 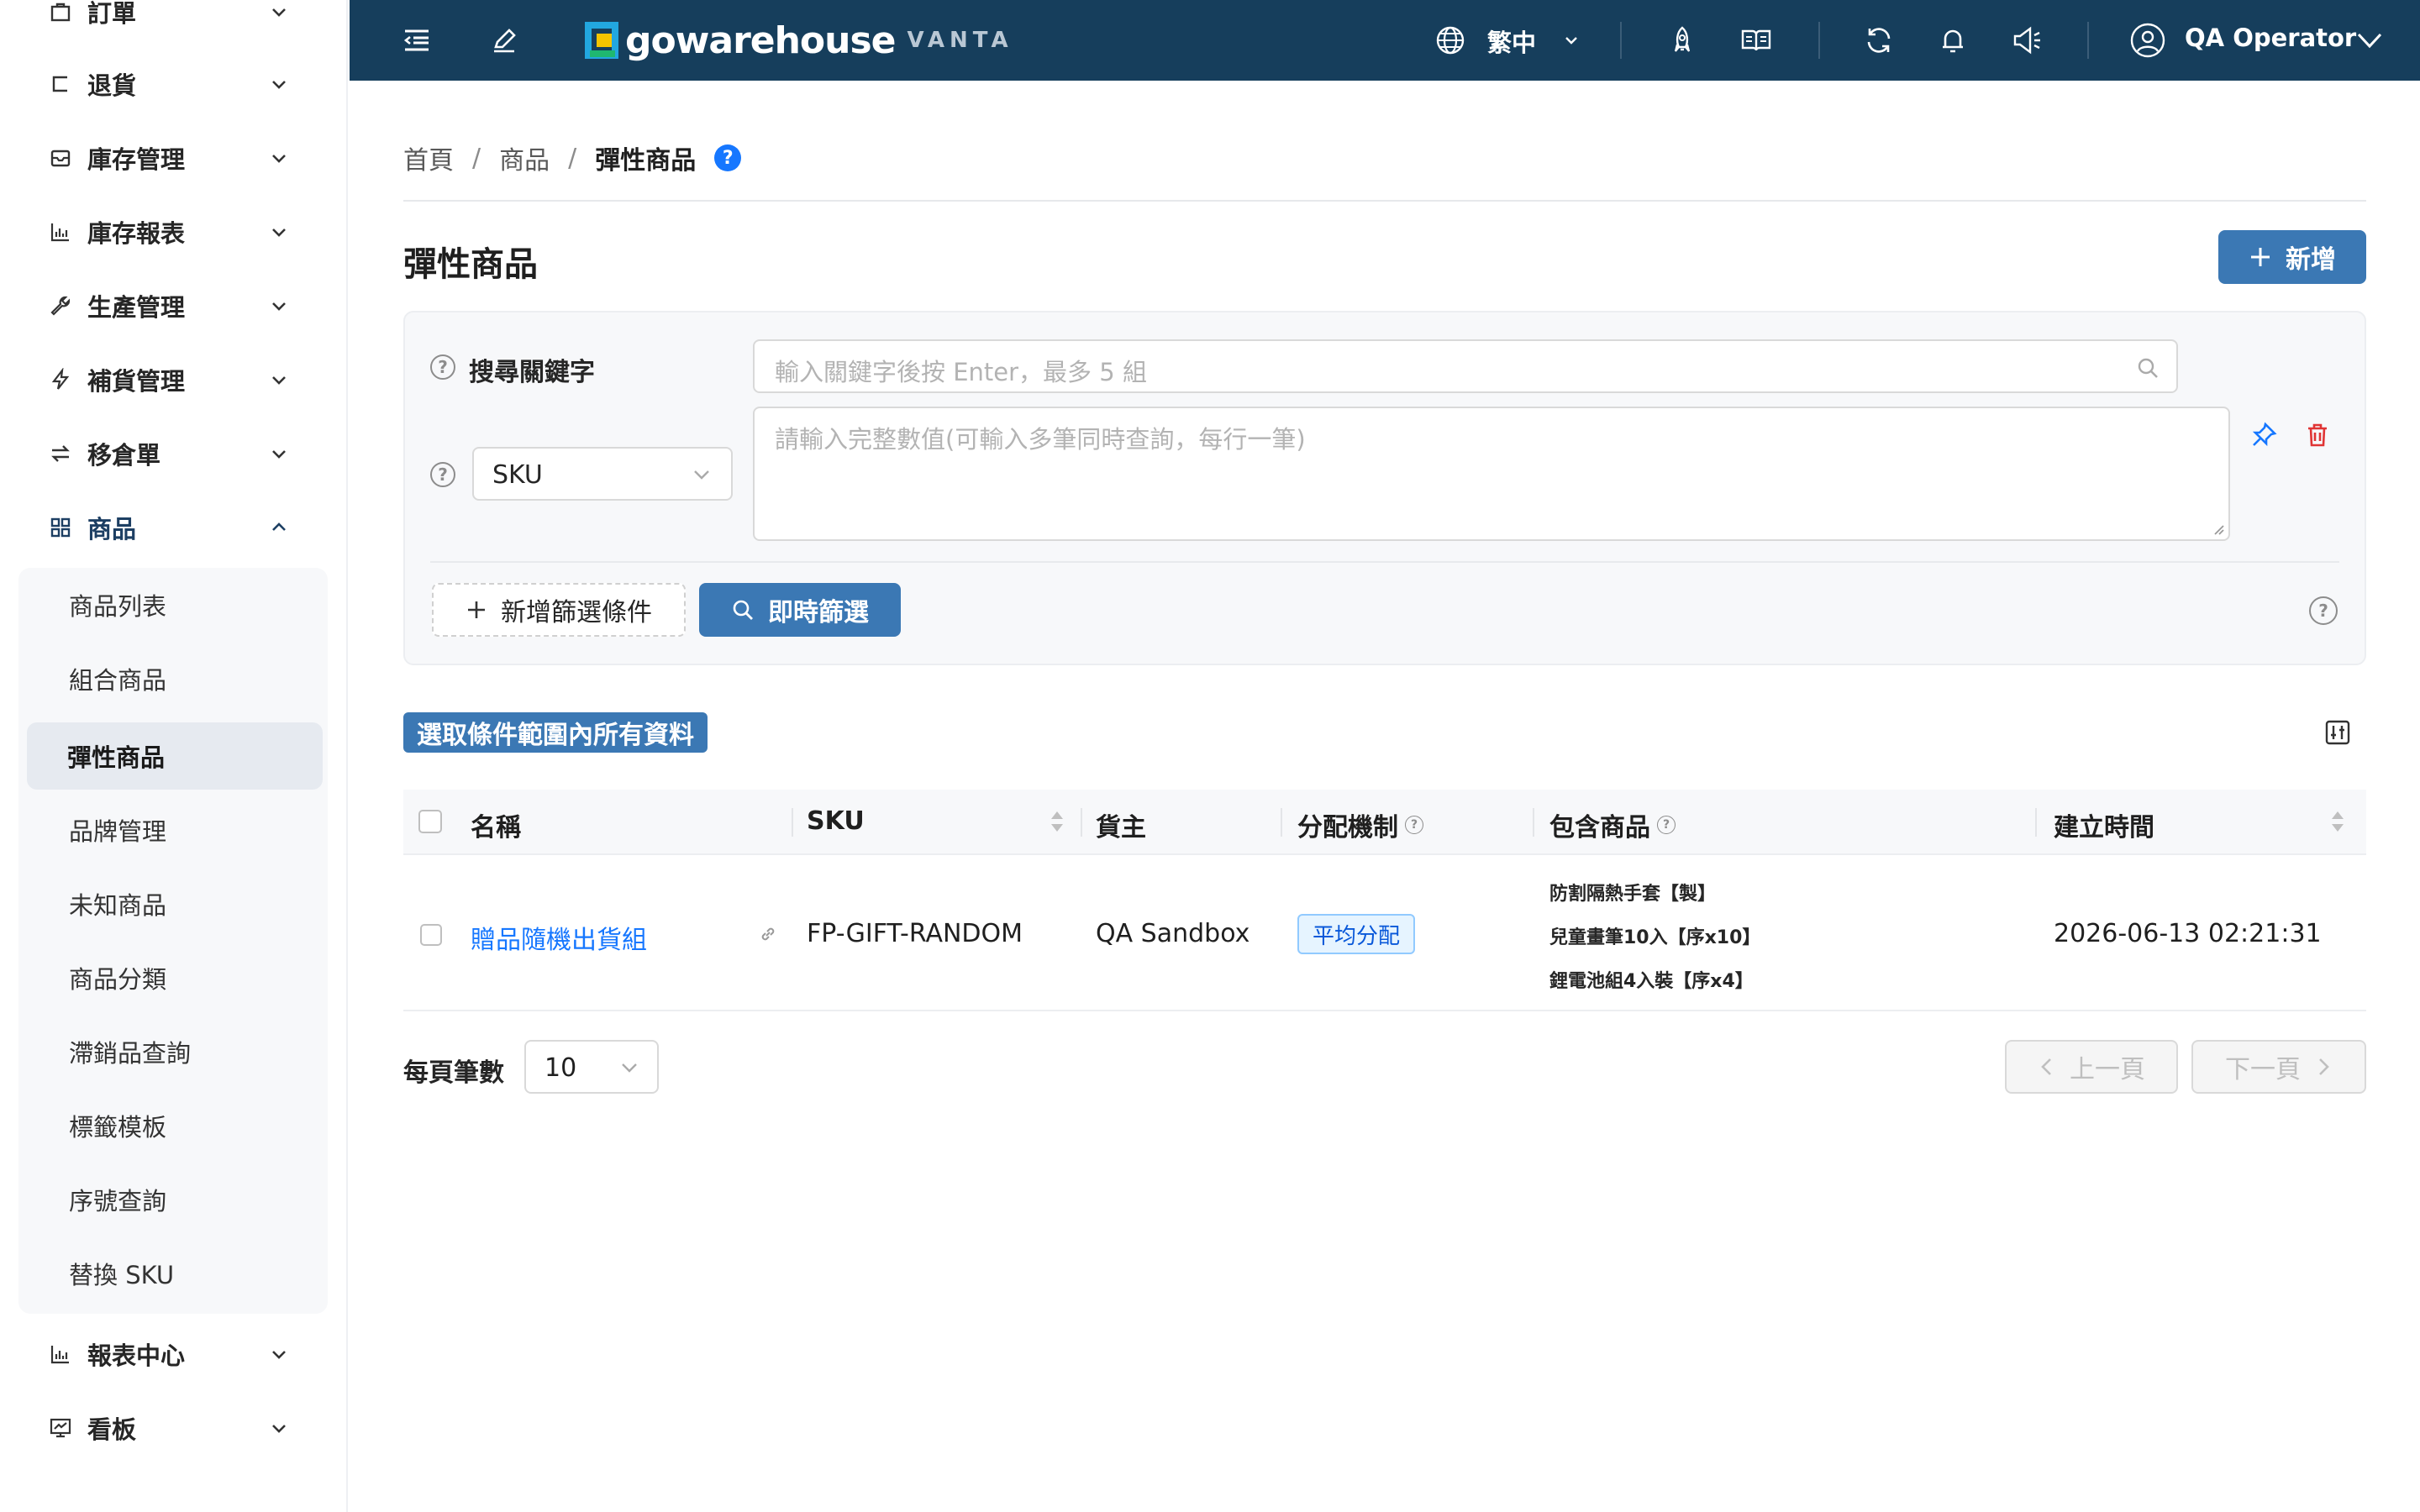 What do you see at coordinates (2324, 1066) in the screenshot?
I see `chevron-right-icon` at bounding box center [2324, 1066].